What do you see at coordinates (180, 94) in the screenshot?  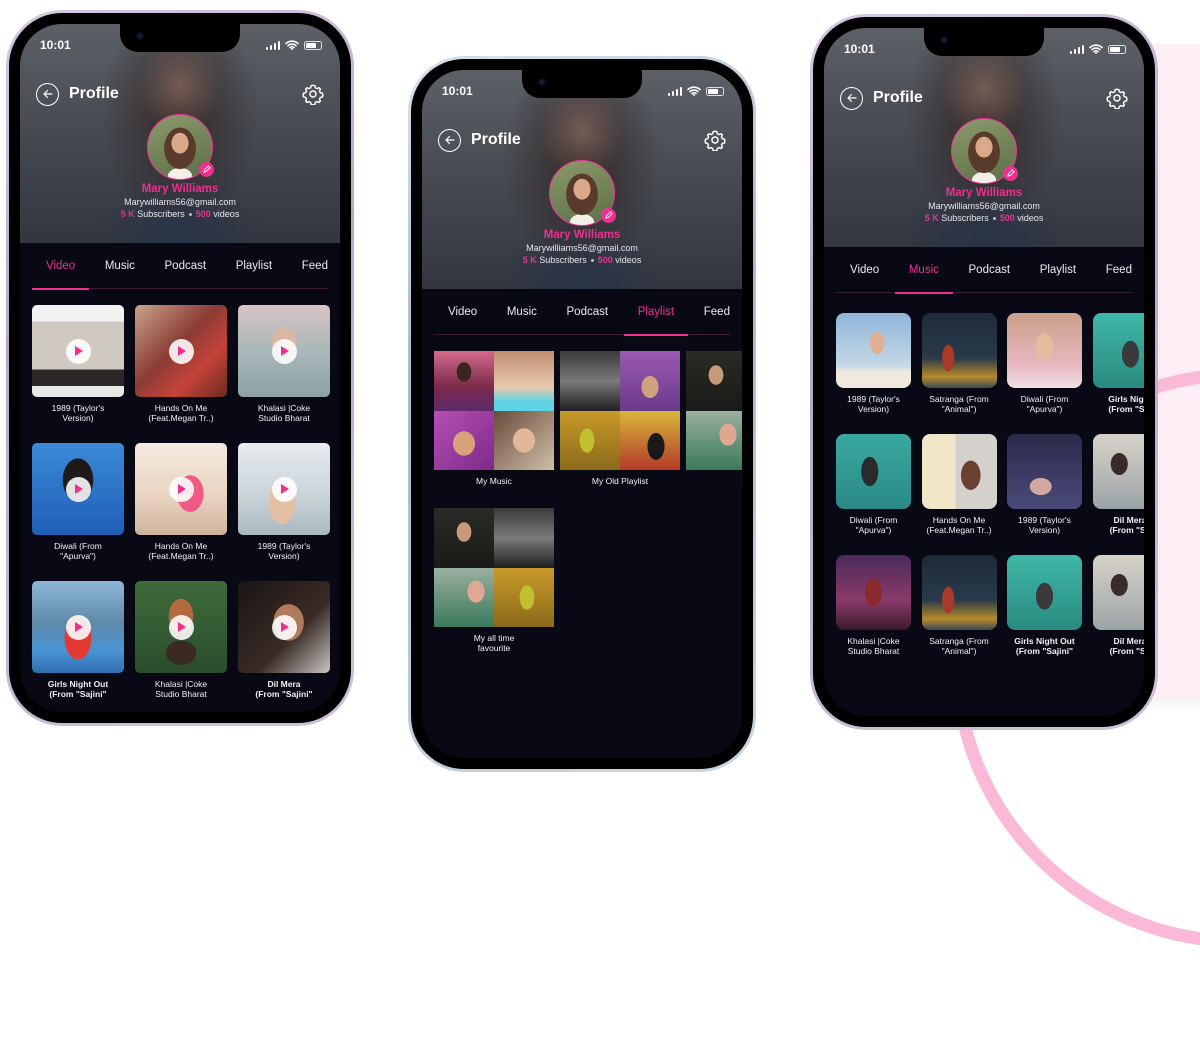 I see `top-bar: Profile` at bounding box center [180, 94].